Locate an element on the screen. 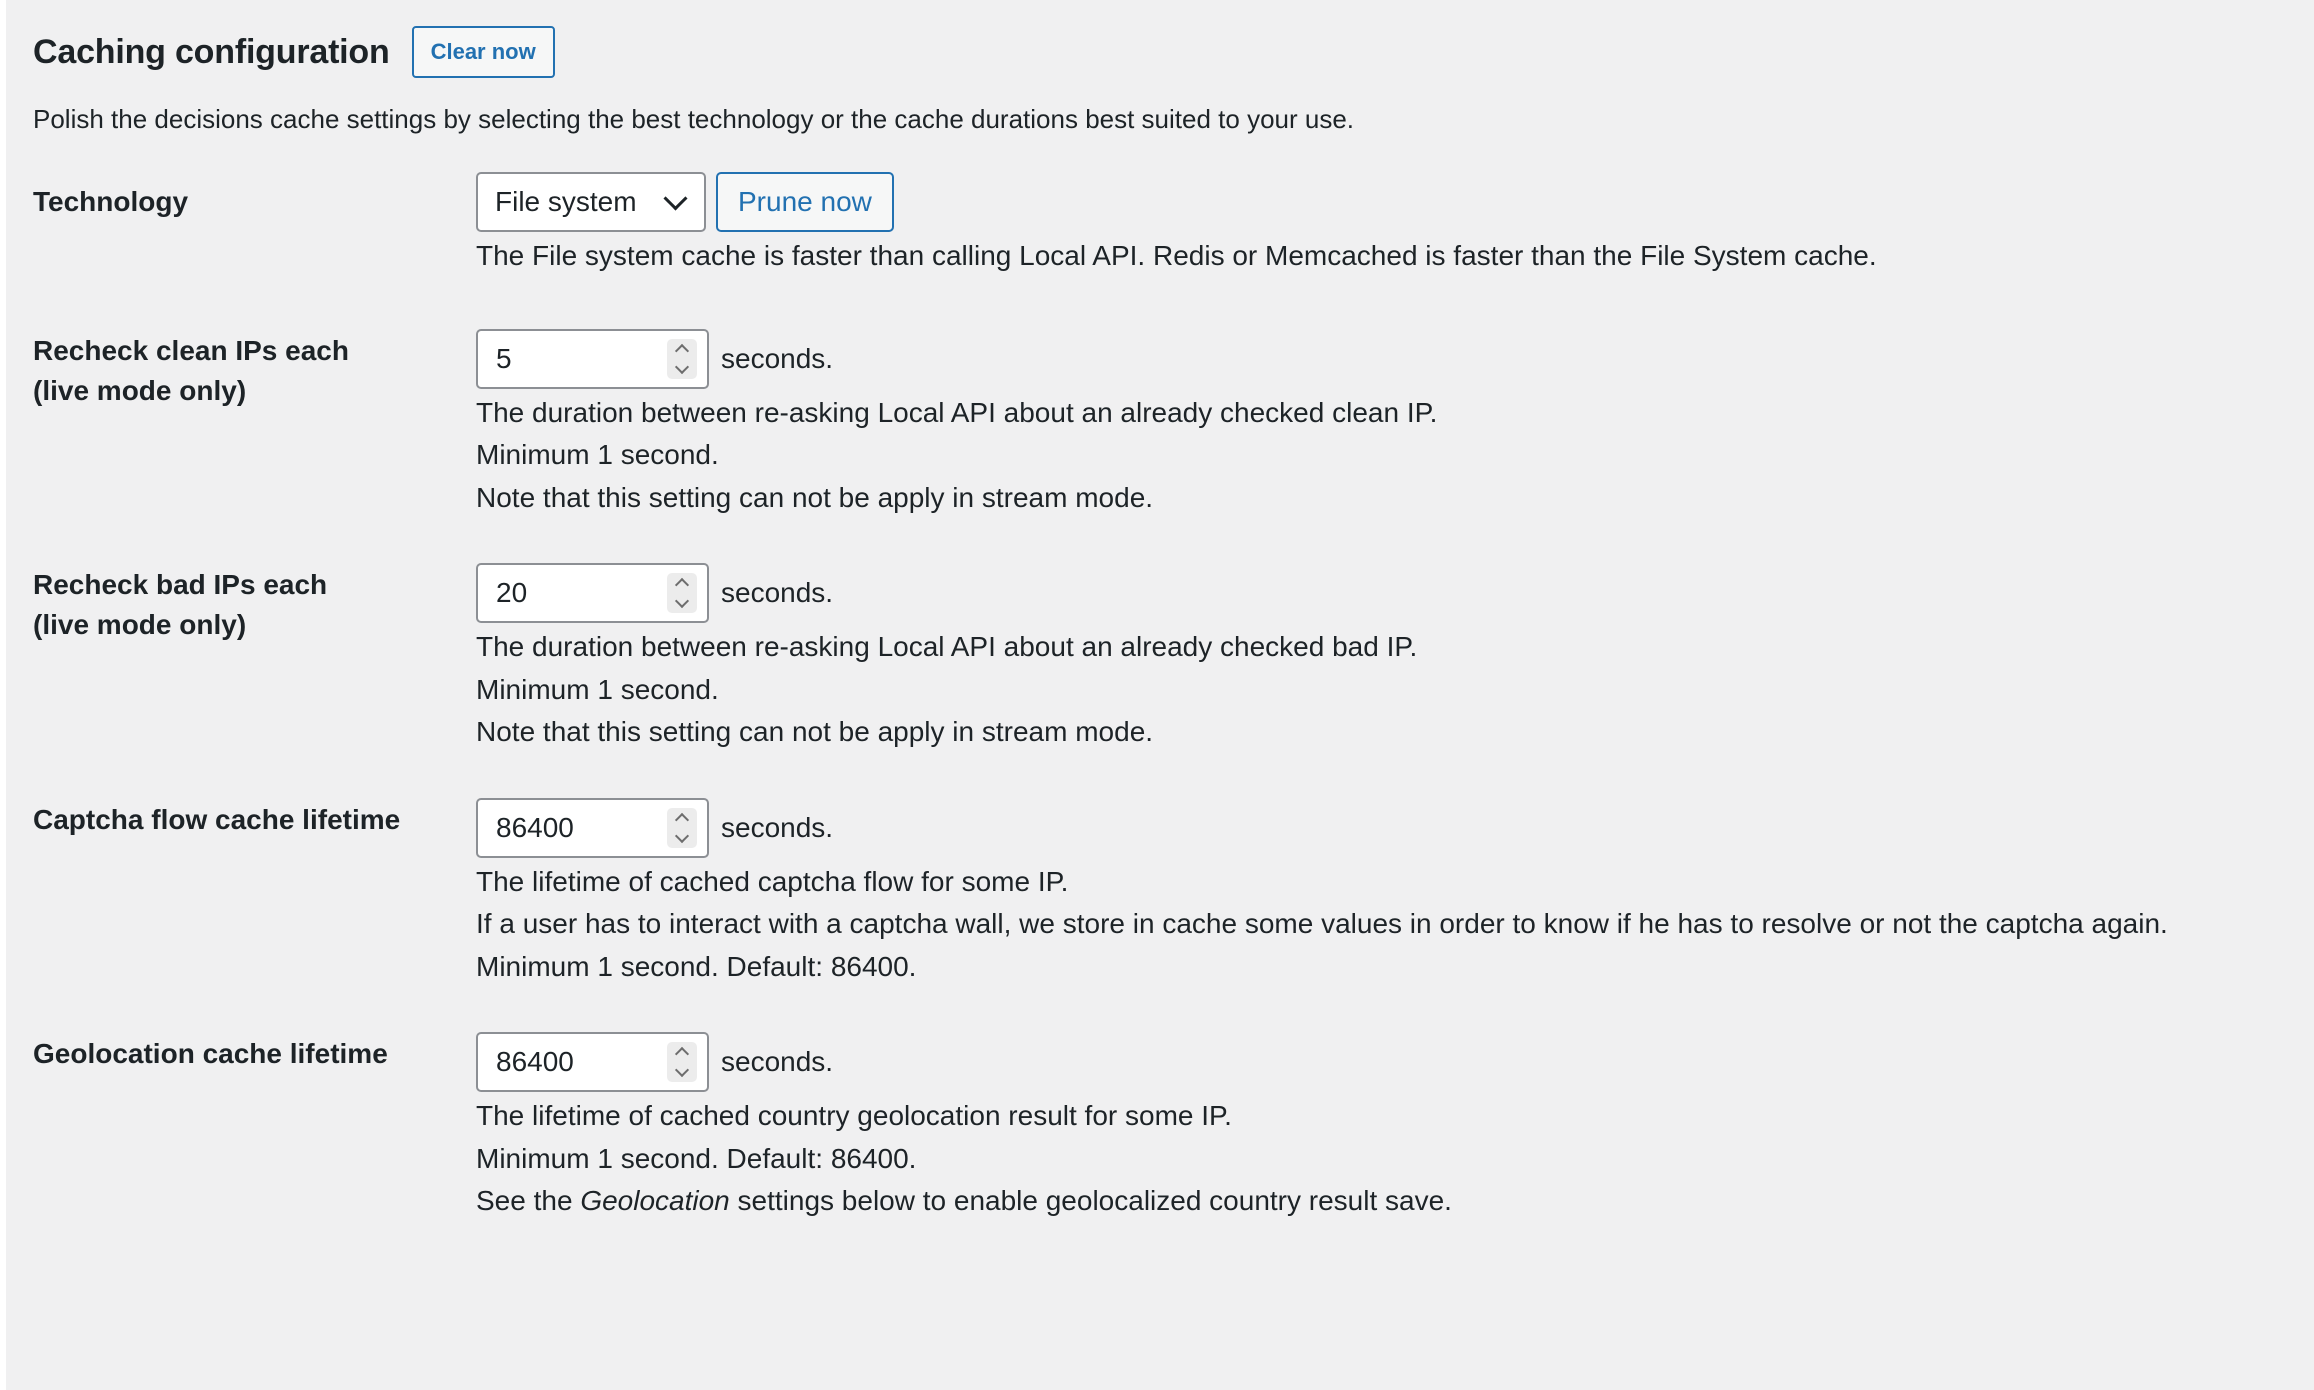 The width and height of the screenshot is (2314, 1390). recheck-bad-label: Recheck bad IPs each (live mode only) is located at coordinates (254, 659).